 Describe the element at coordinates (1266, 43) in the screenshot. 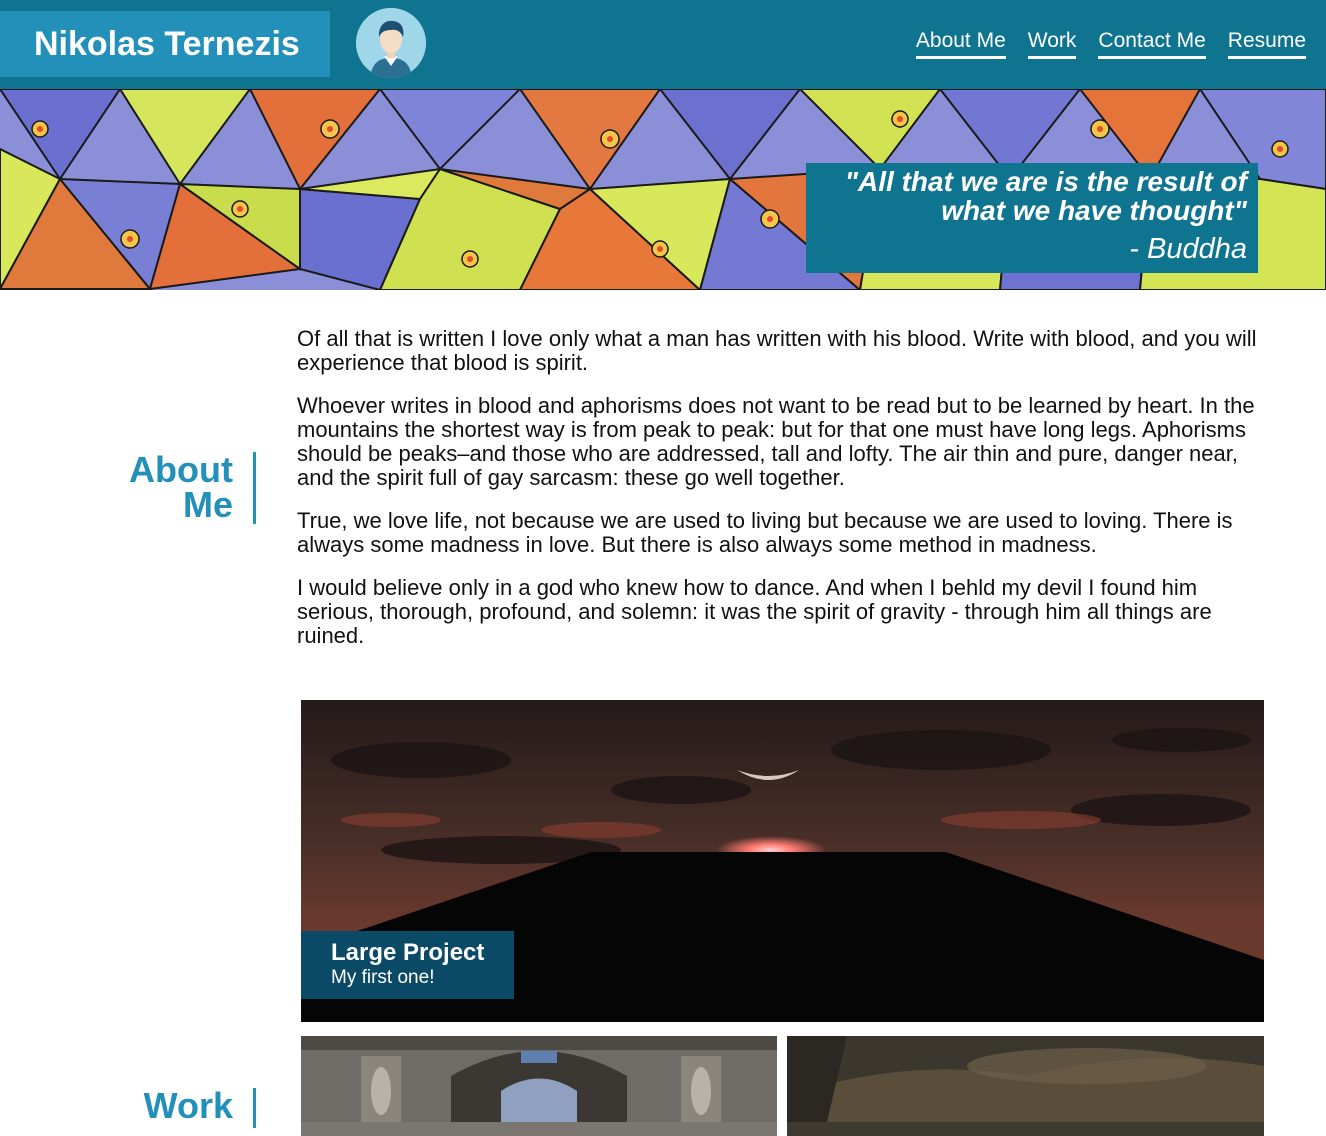

I see `nav-resume: Resume` at that location.